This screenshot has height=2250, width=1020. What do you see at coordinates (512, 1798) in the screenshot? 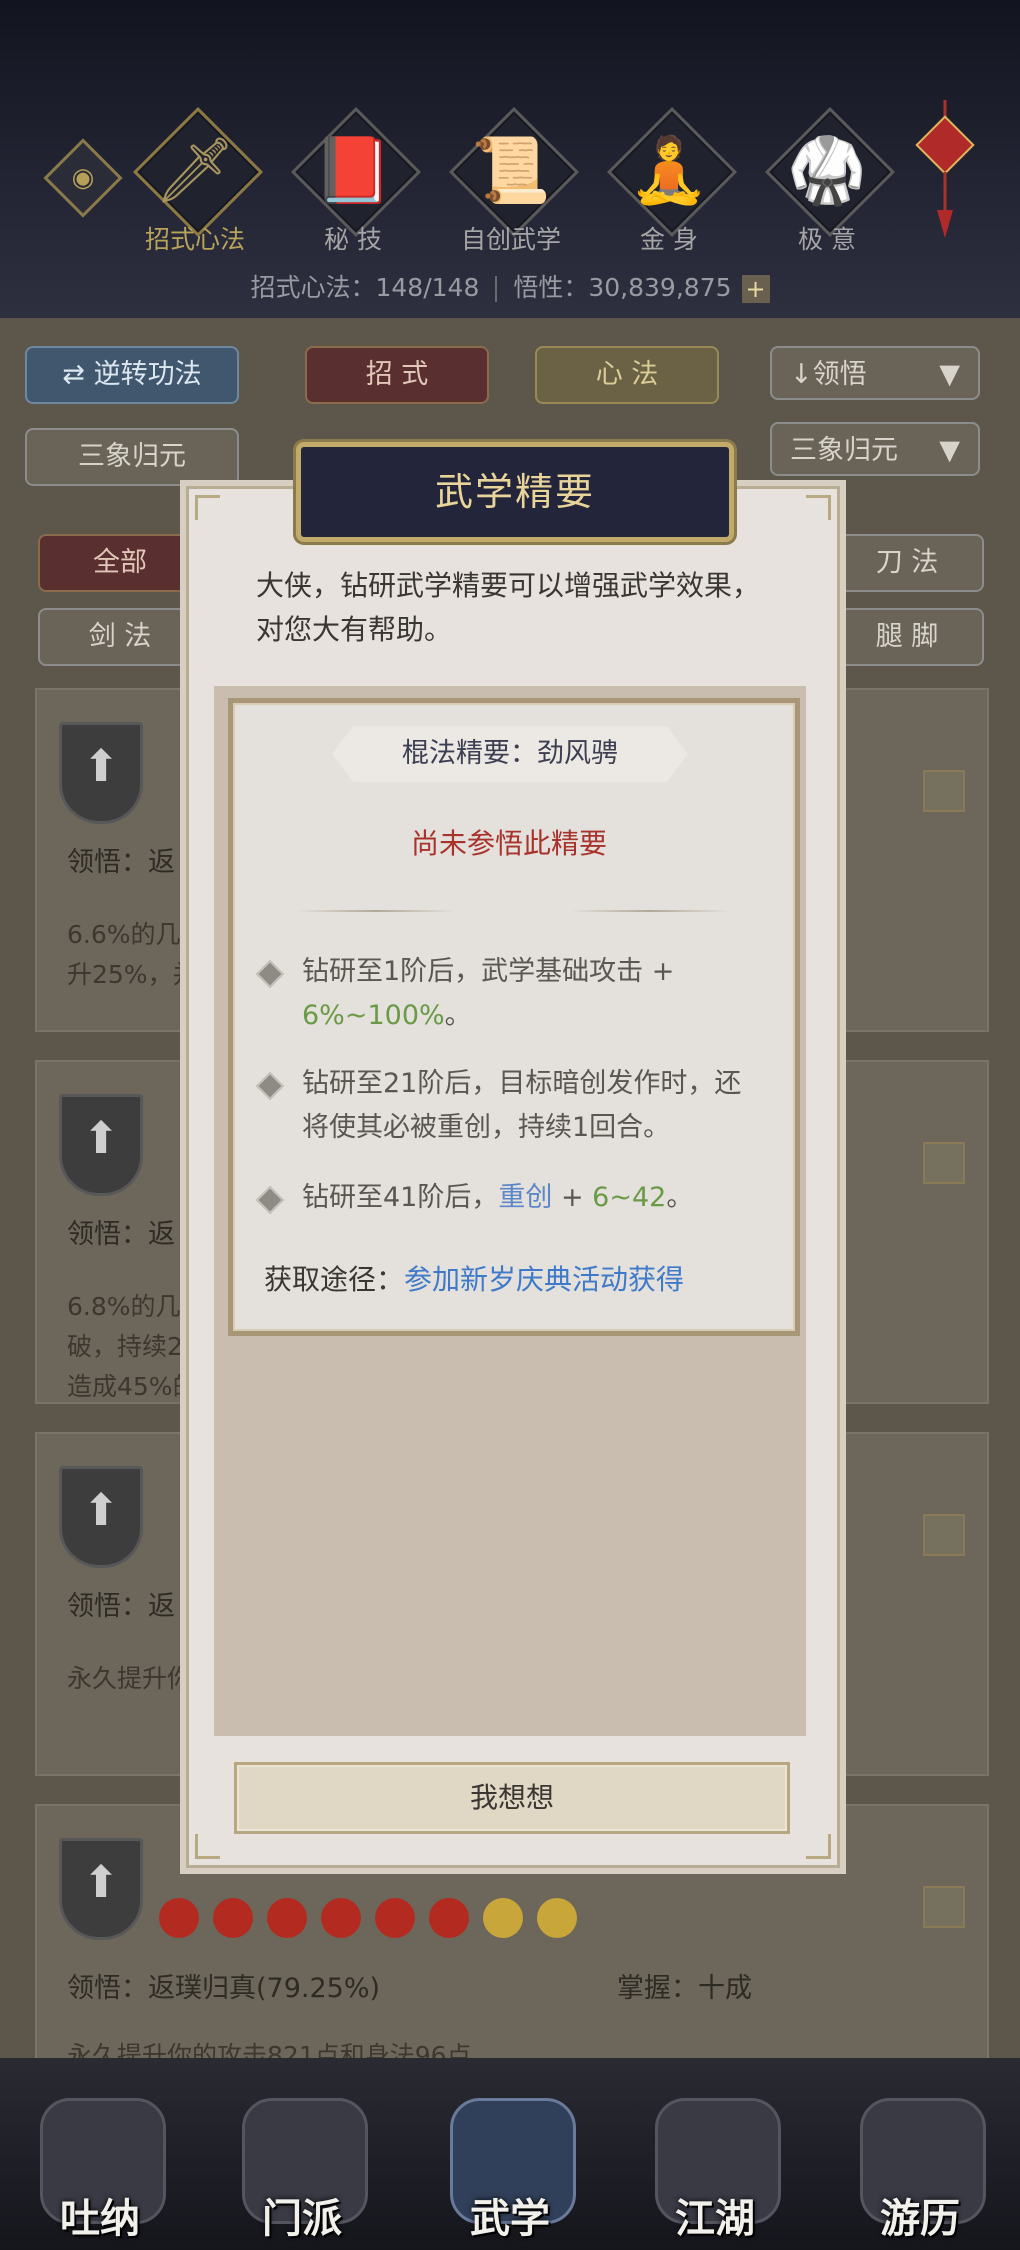
I see `let-me-think-button: 我想想` at bounding box center [512, 1798].